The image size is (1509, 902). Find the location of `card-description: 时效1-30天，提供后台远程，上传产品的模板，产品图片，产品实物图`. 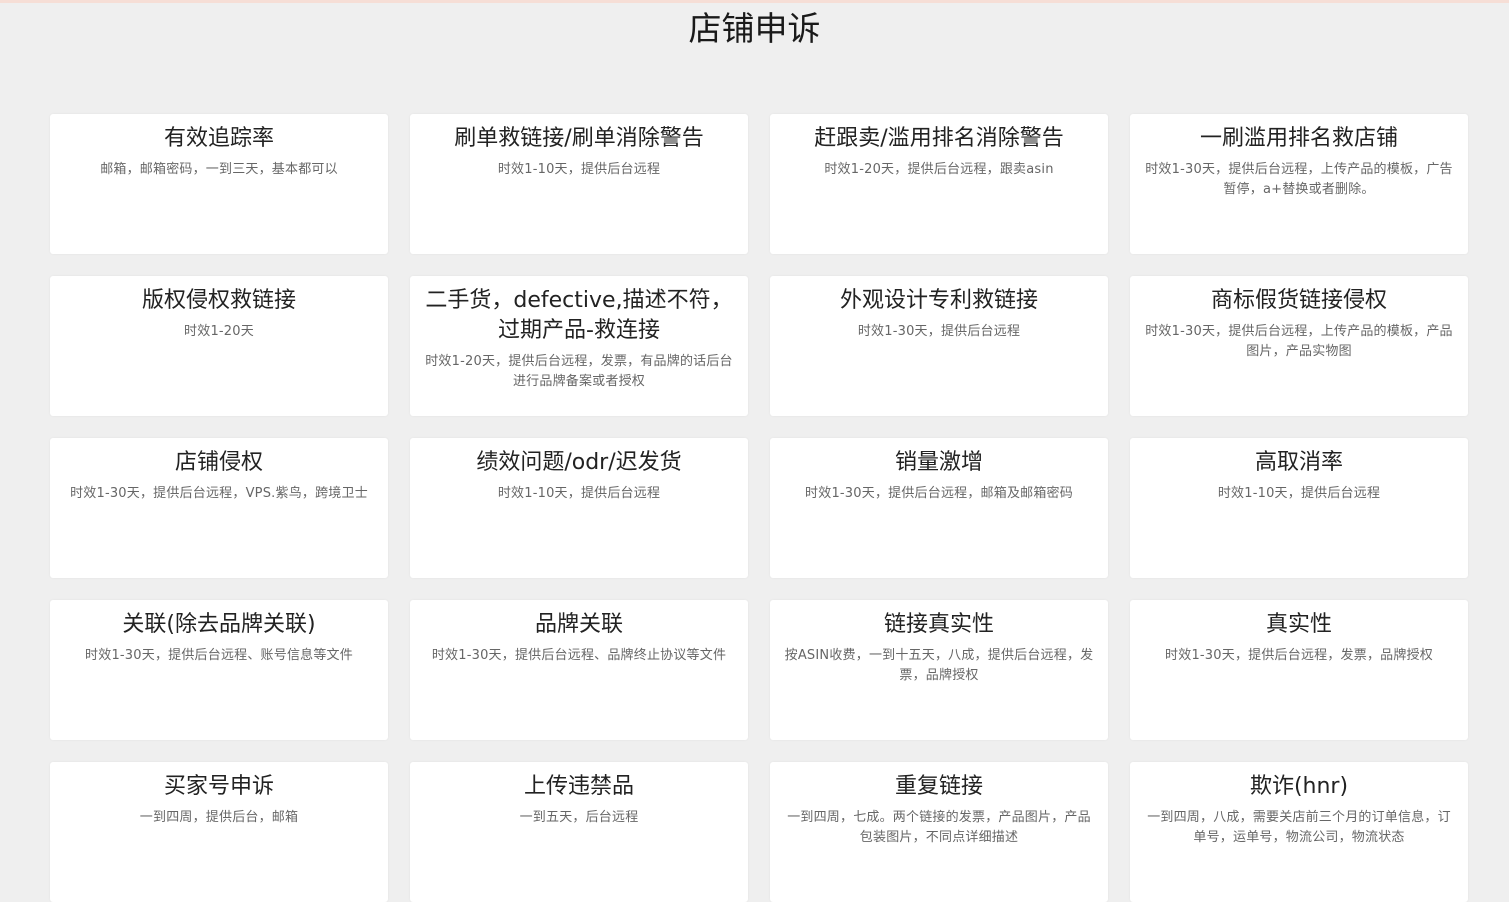

card-description: 时效1-30天，提供后台远程，上传产品的模板，产品图片，产品实物图 is located at coordinates (1299, 341).